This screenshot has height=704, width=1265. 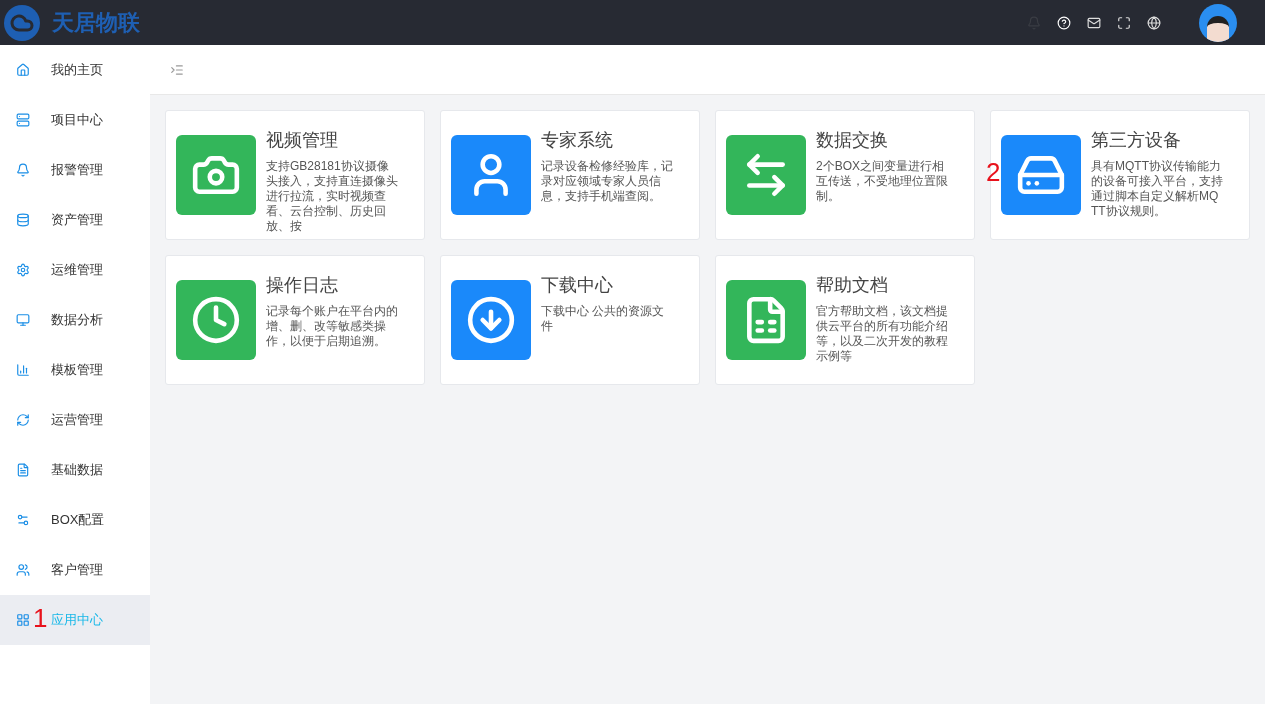 What do you see at coordinates (607, 181) in the screenshot?
I see `app-description: 记录设备检修经验库，记录对应领域专家人员信息，支持手机端查阅。` at bounding box center [607, 181].